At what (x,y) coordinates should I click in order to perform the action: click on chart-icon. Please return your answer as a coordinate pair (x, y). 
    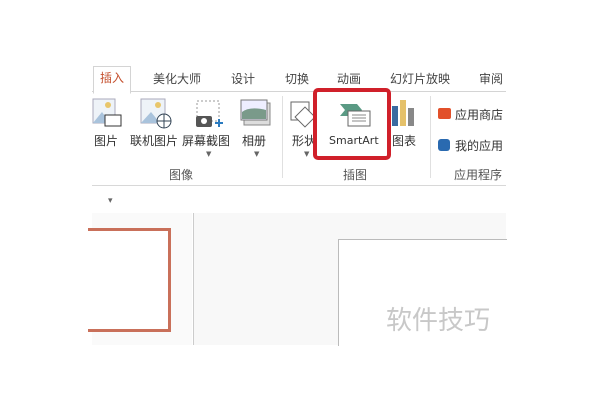
    Looking at the image, I should click on (403, 113).